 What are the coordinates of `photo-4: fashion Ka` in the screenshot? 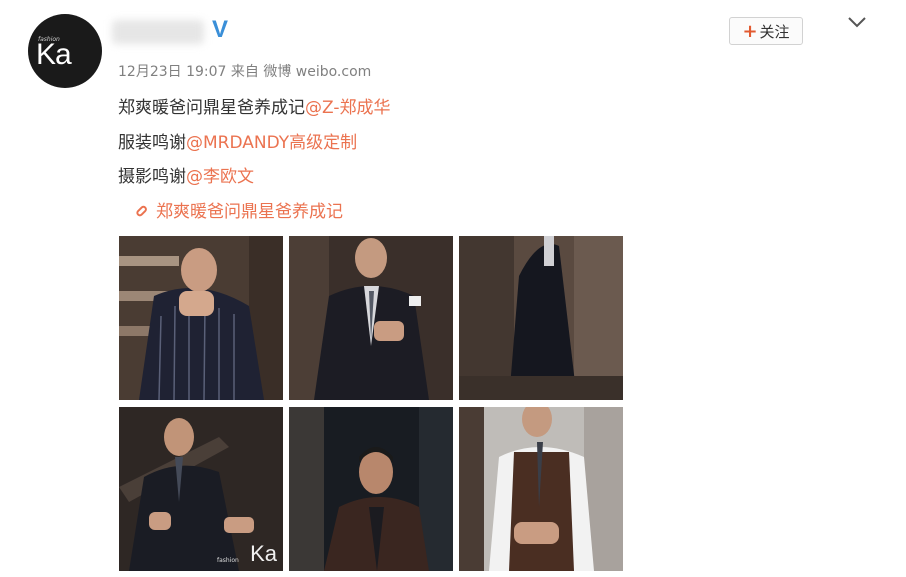 It's located at (201, 489).